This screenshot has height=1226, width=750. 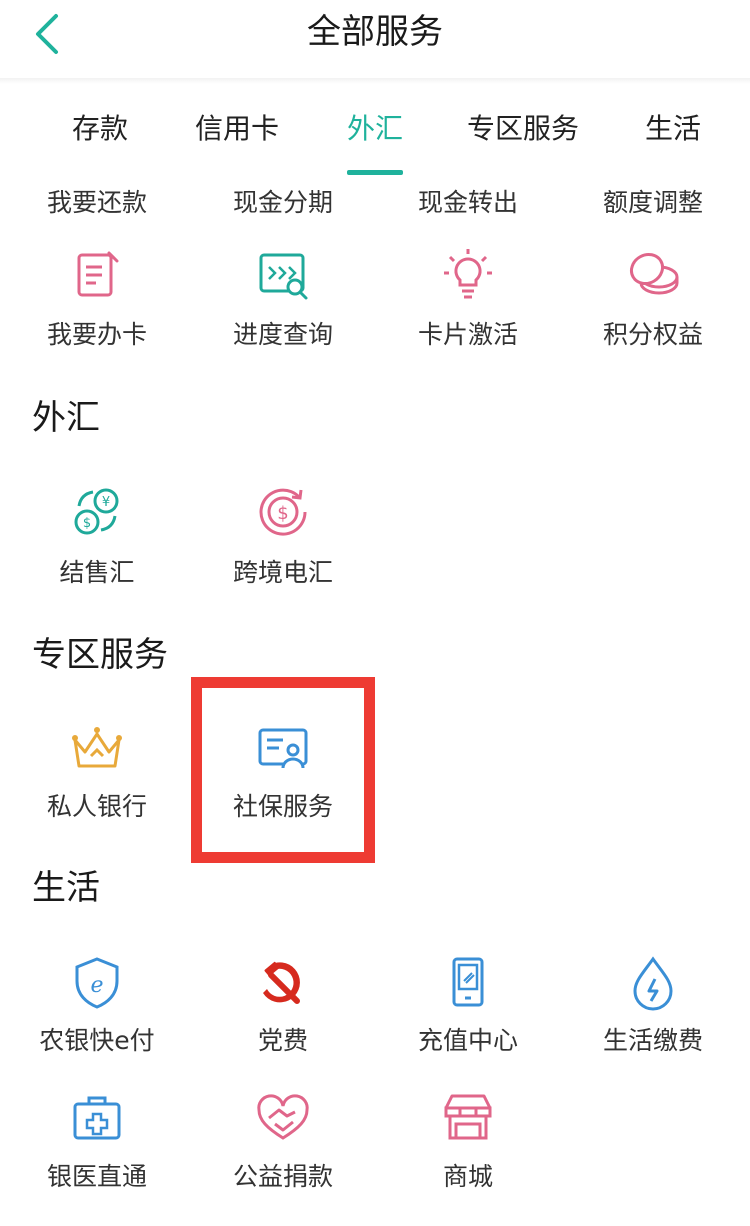 I want to click on progress-query-label: 进度查询, so click(x=283, y=335).